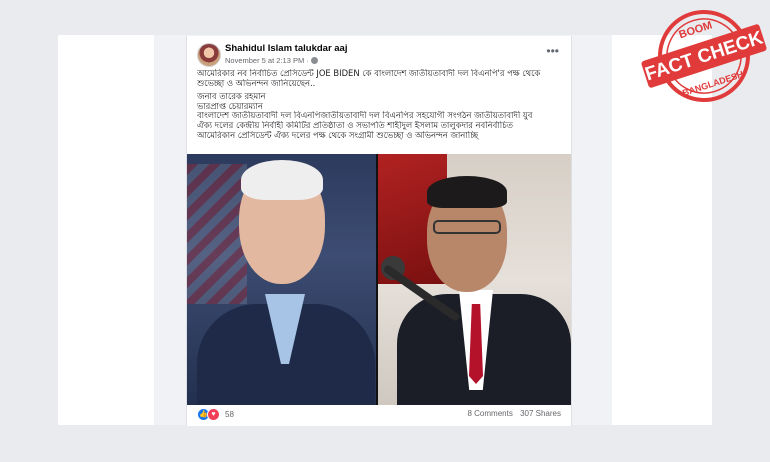 The width and height of the screenshot is (770, 462). What do you see at coordinates (696, 30) in the screenshot?
I see `stamp-boom-text: BOOM` at bounding box center [696, 30].